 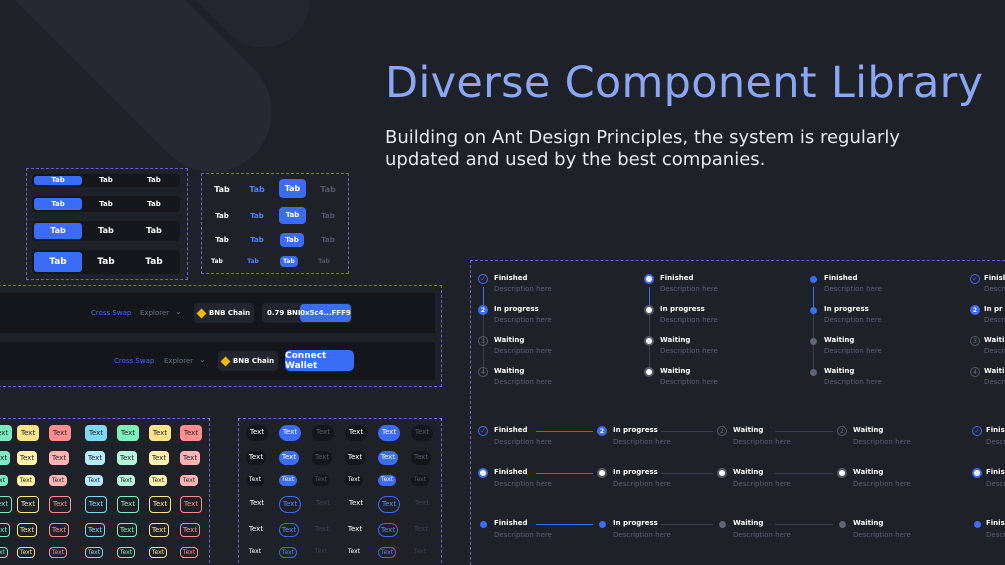 I want to click on step-in-progress: In progress, so click(x=635, y=472).